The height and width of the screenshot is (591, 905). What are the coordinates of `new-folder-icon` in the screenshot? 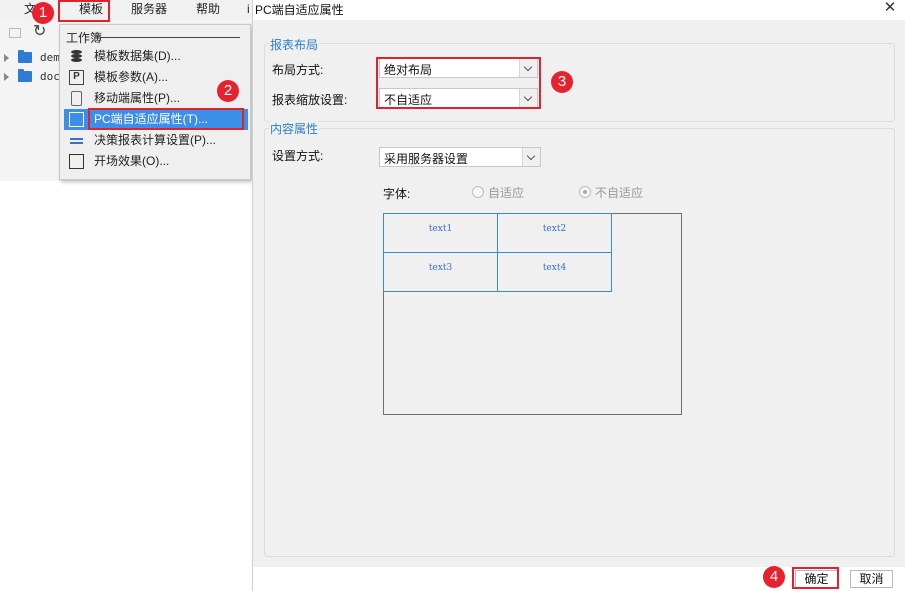 It's located at (15, 33).